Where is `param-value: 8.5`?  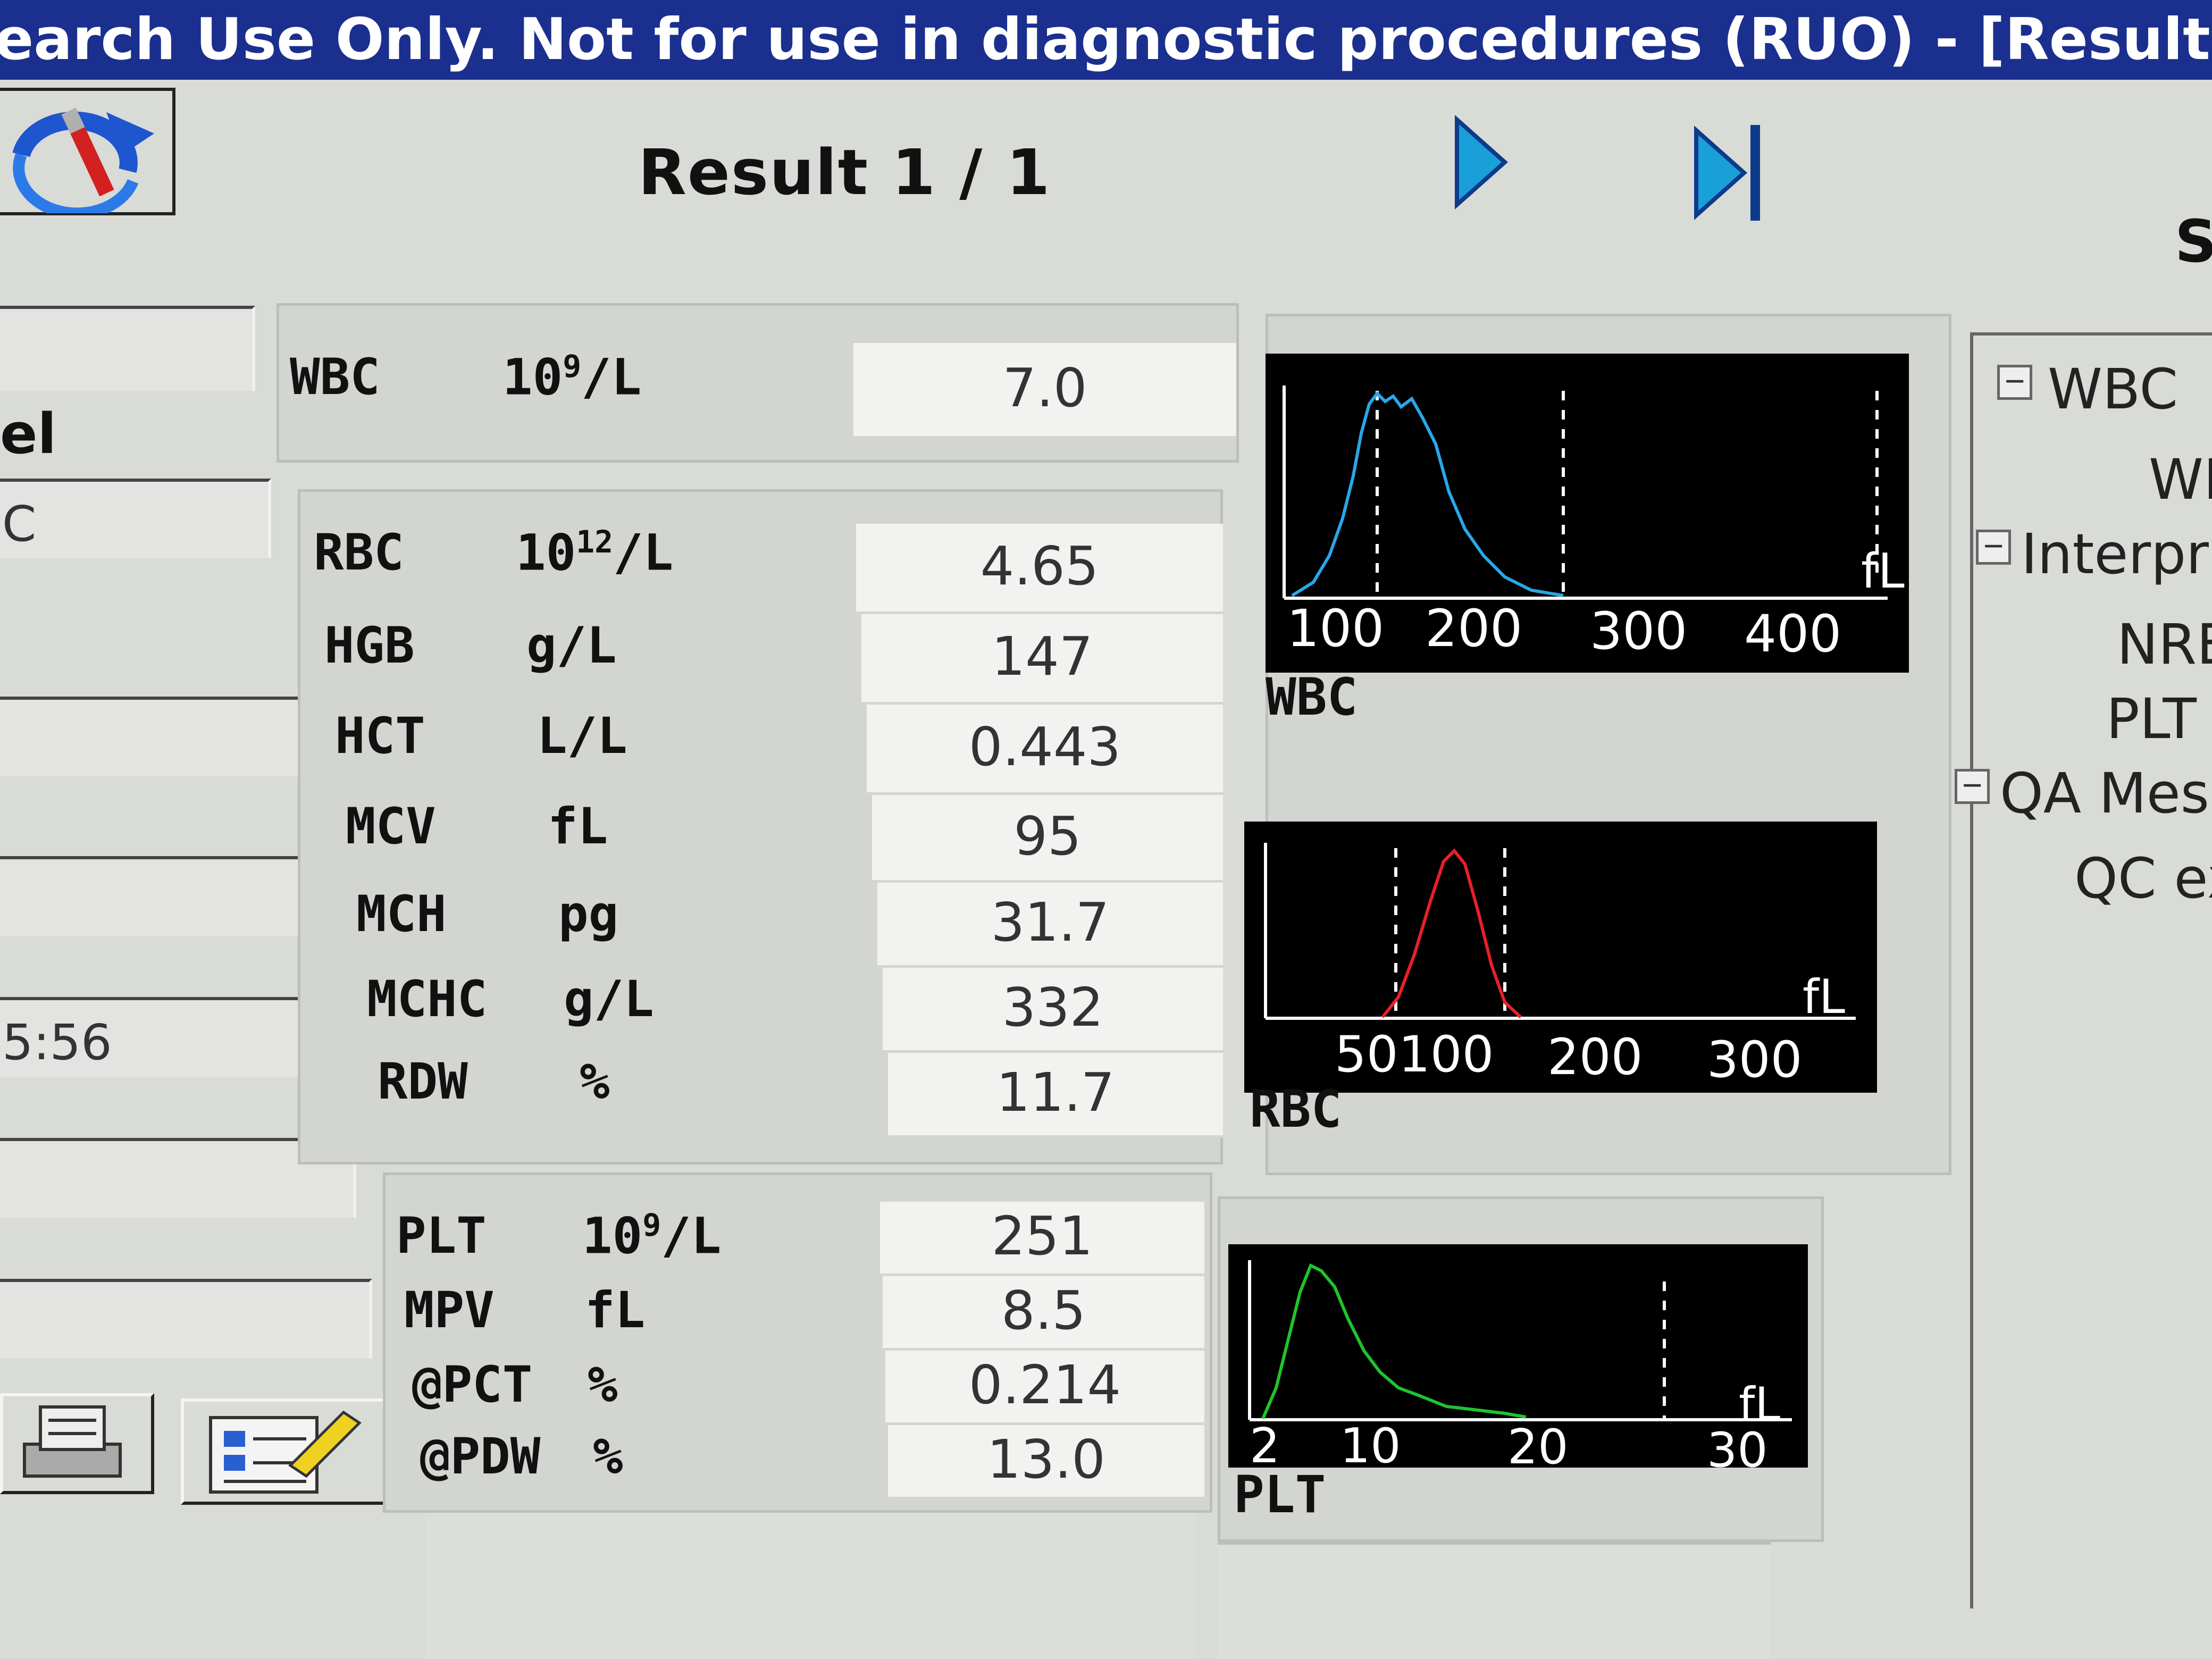 param-value: 8.5 is located at coordinates (1043, 1313).